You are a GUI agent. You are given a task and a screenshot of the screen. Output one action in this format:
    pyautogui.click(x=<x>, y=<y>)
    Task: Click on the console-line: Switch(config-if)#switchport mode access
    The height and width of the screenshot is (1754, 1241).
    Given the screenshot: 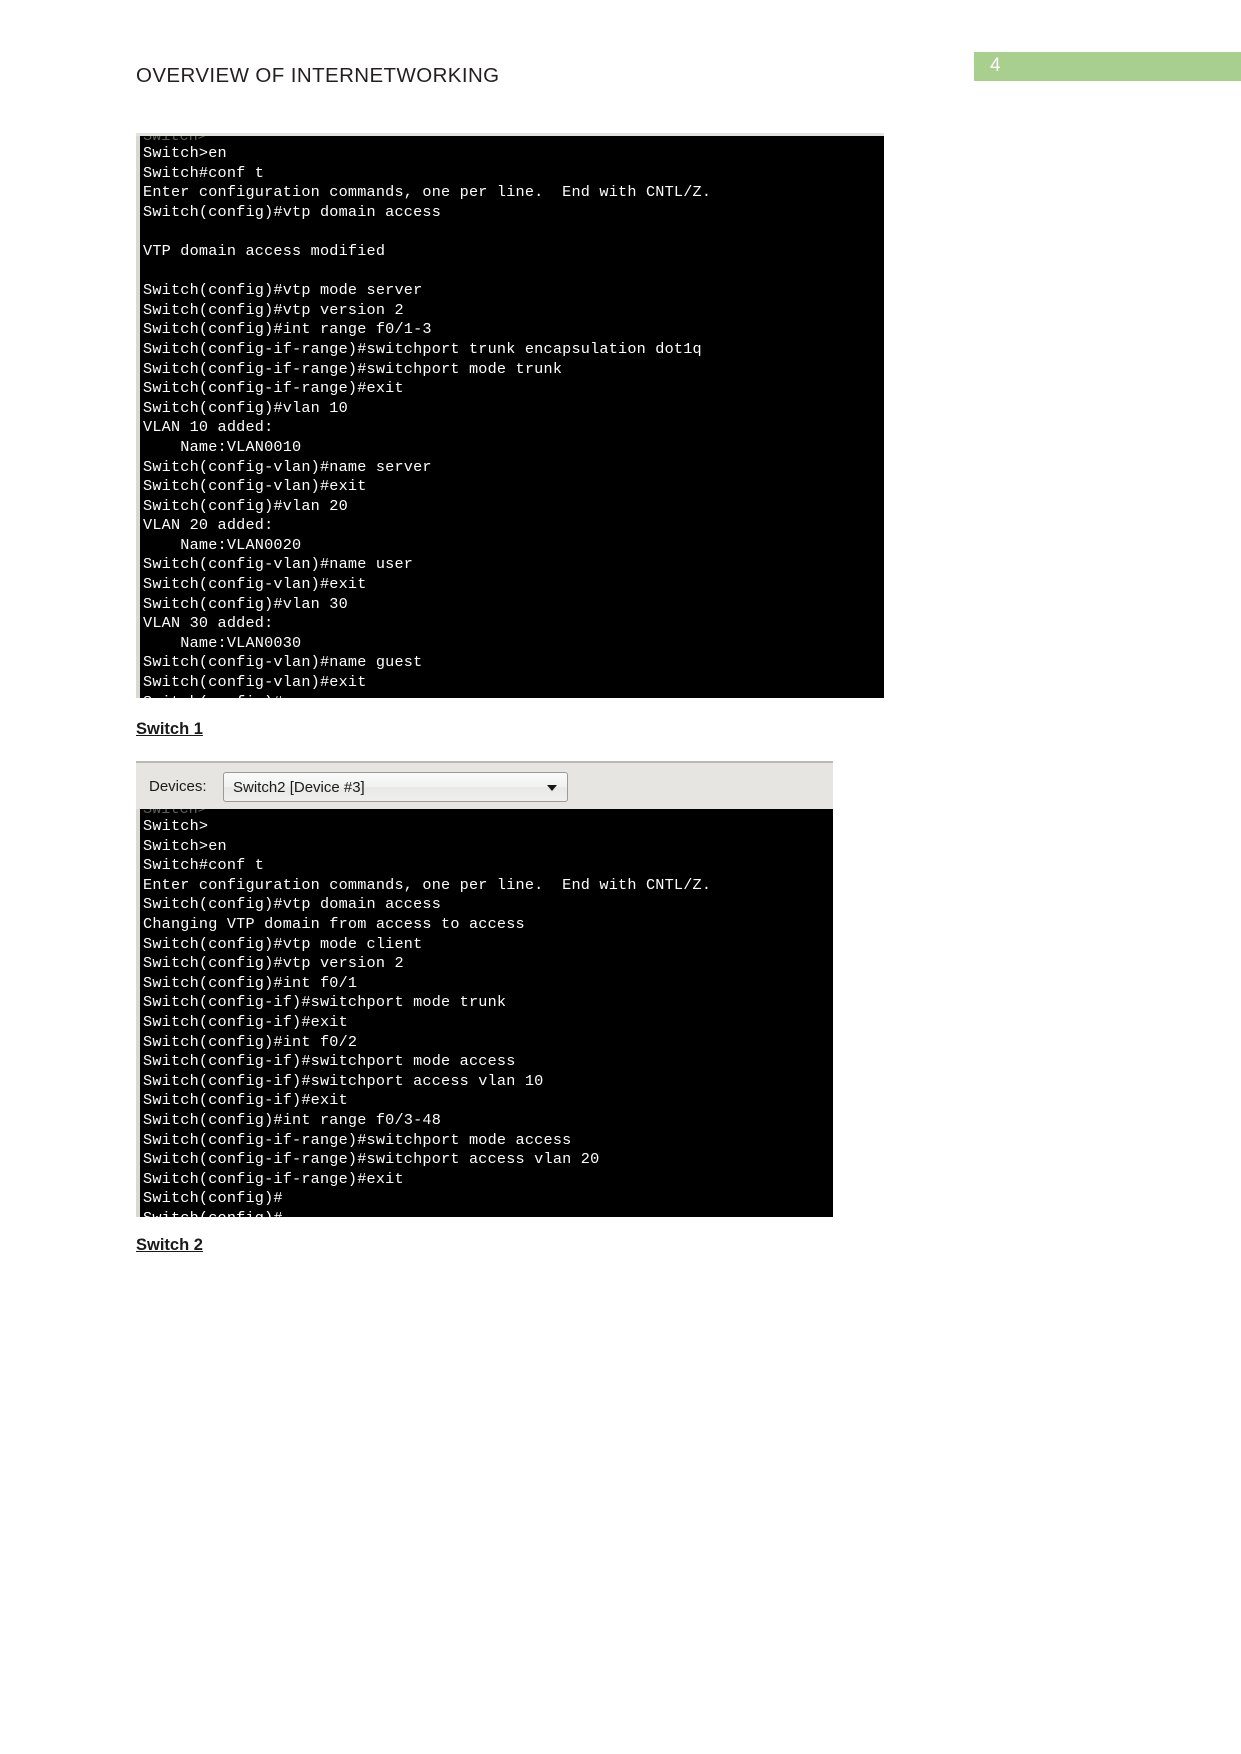 What is the action you would take?
    pyautogui.click(x=329, y=1061)
    